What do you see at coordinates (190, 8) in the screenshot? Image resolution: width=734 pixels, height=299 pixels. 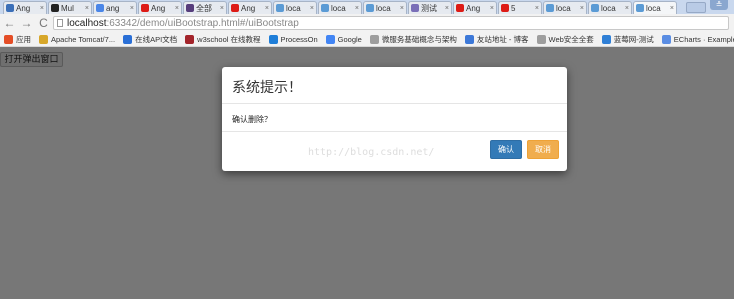 I see `bootstrap-icon` at bounding box center [190, 8].